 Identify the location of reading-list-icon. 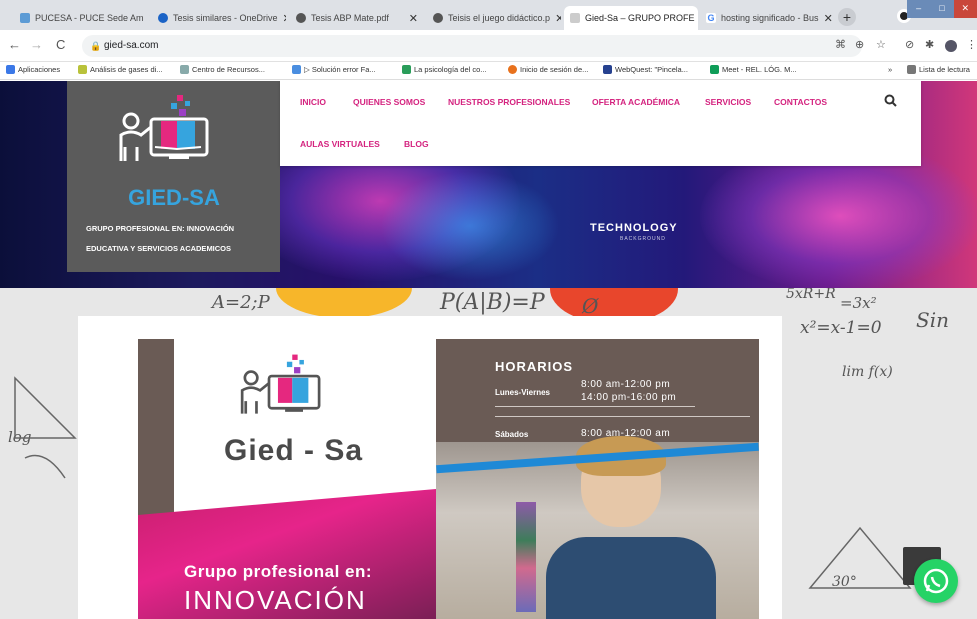
(911, 69).